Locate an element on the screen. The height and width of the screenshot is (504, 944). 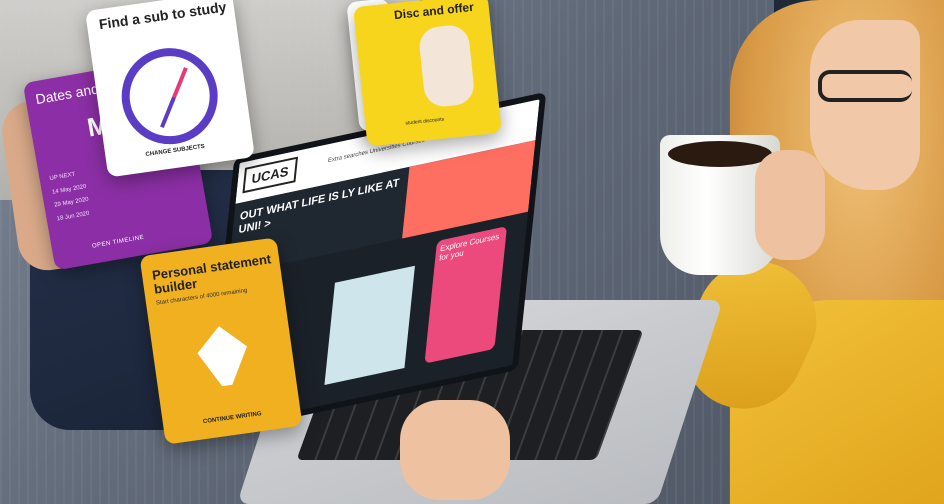
statement-title: Personal statement builder is located at coordinates (212, 274).